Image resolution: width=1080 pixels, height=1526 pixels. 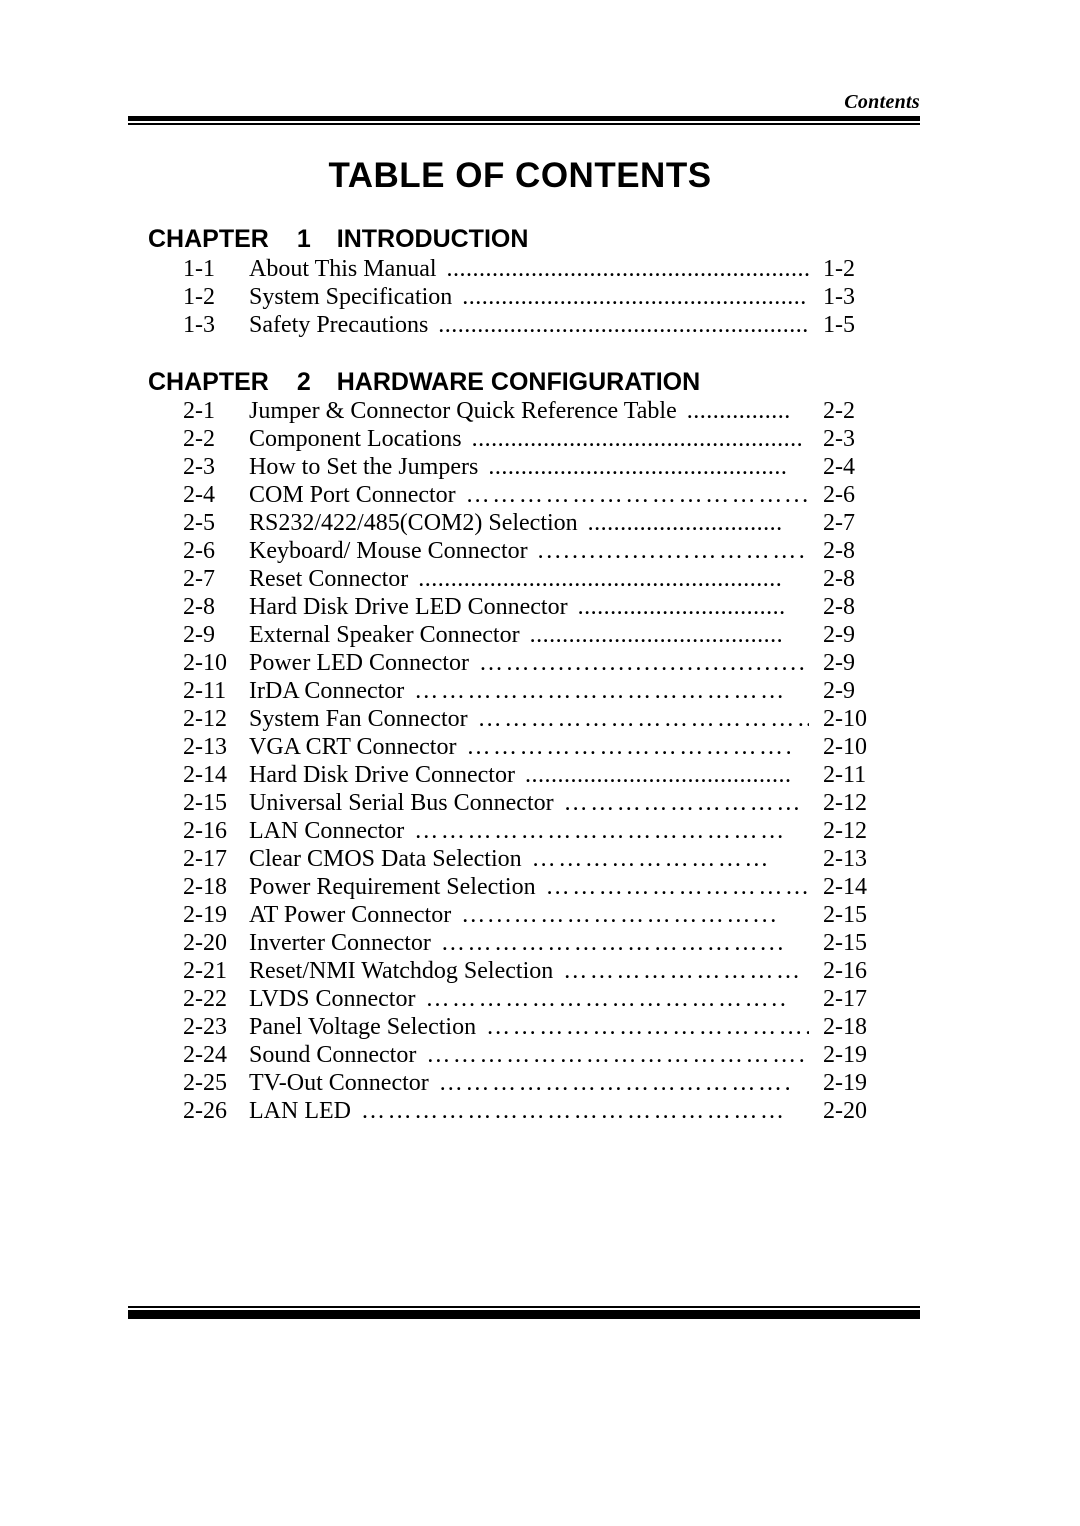 I want to click on toc-entry-number: 2-2, so click(x=199, y=439).